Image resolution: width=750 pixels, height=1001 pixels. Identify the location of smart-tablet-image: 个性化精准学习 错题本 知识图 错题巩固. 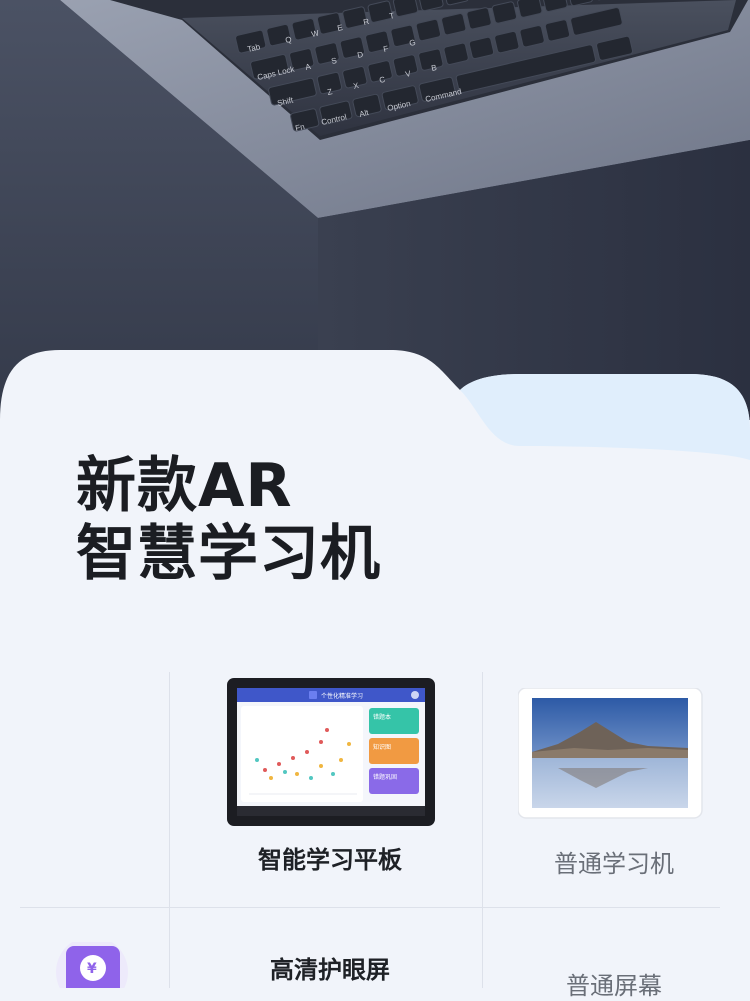
(332, 753).